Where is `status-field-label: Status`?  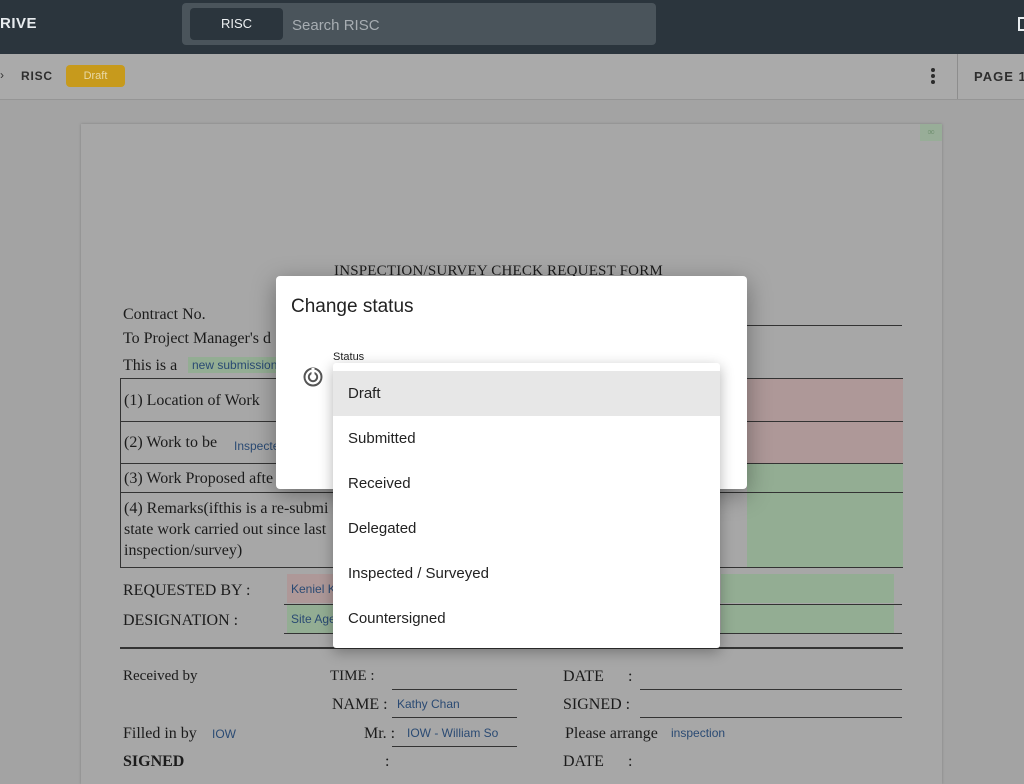
status-field-label: Status is located at coordinates (349, 357).